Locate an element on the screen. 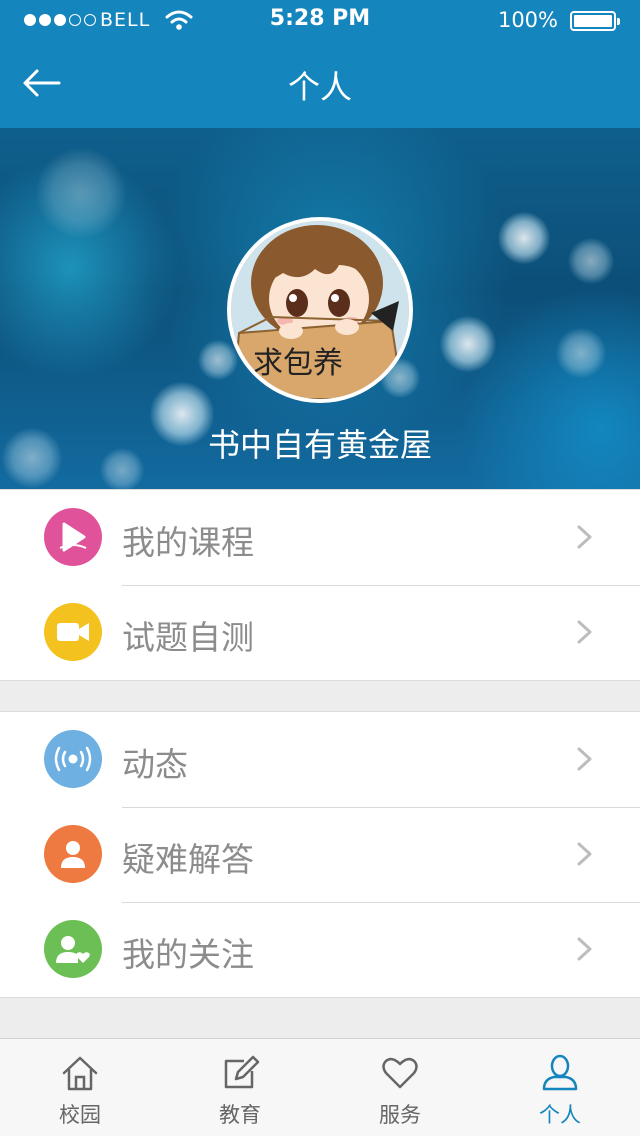 This screenshot has width=640, height=1136. menu-item-activity: 动态 is located at coordinates (320, 759).